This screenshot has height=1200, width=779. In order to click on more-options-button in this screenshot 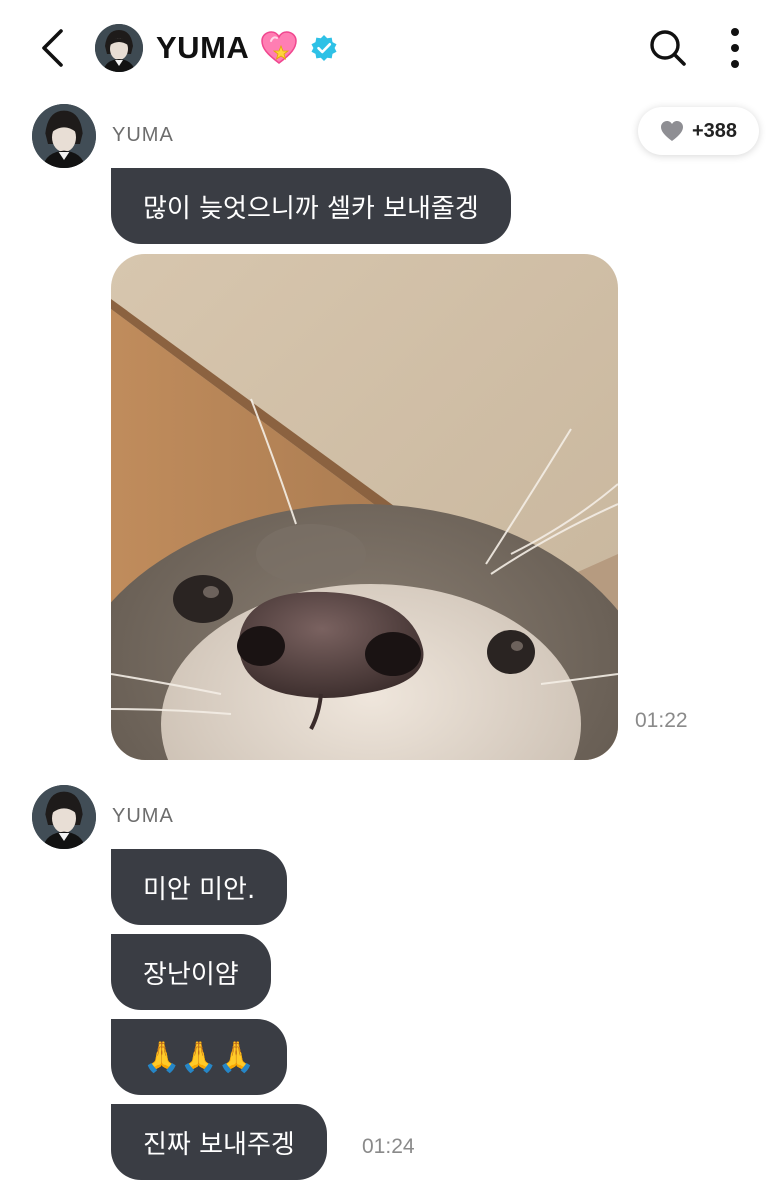, I will do `click(735, 48)`.